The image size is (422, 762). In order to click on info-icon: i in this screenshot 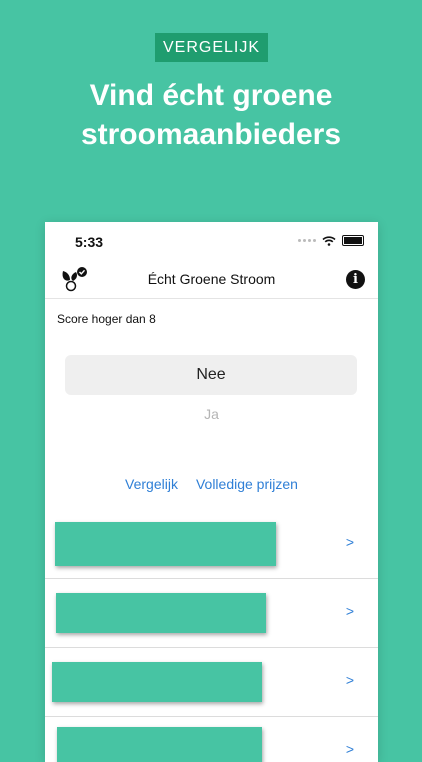, I will do `click(355, 279)`.